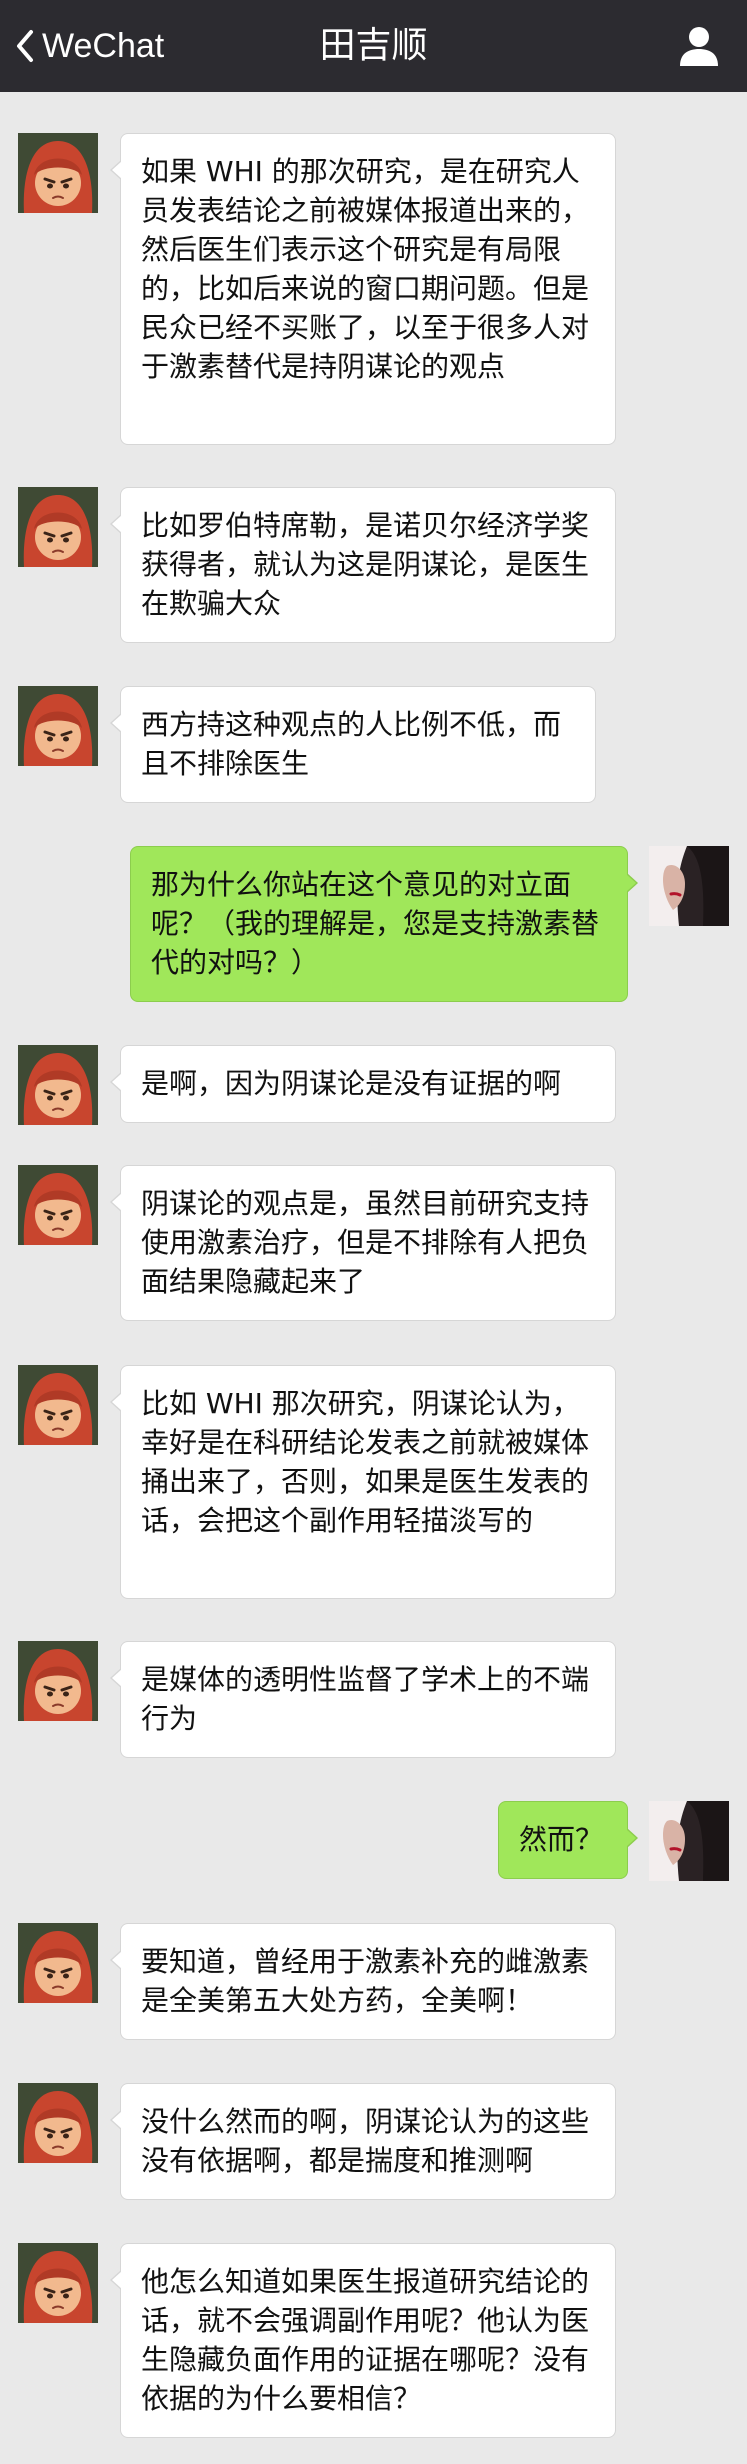 The image size is (747, 2464). I want to click on message-received: 阴谋论的观点是，虽然目前研究支持使用激素治疗，但是不排除有人把负面结果隐藏起来了, so click(373, 1243).